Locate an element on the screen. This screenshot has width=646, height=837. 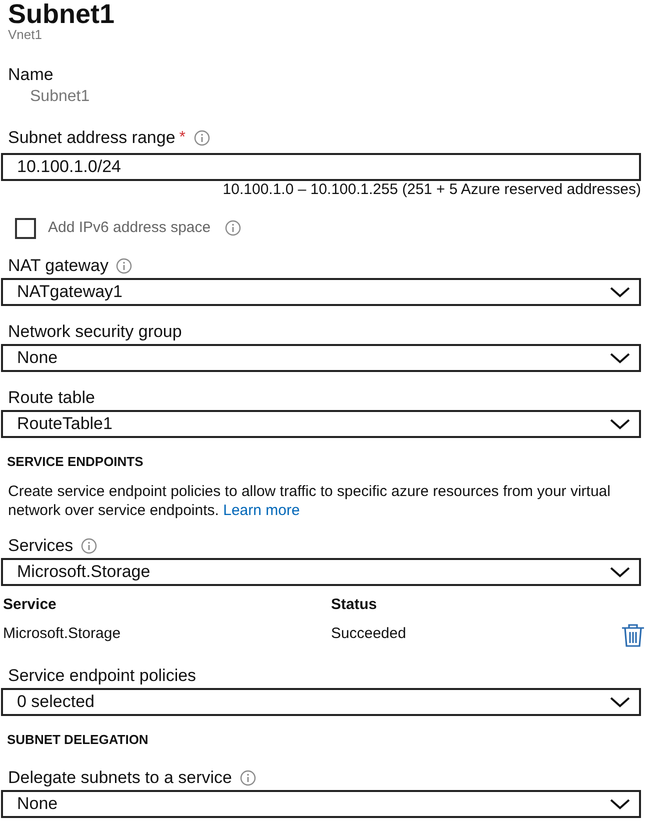
column-header: Status is located at coordinates (354, 605).